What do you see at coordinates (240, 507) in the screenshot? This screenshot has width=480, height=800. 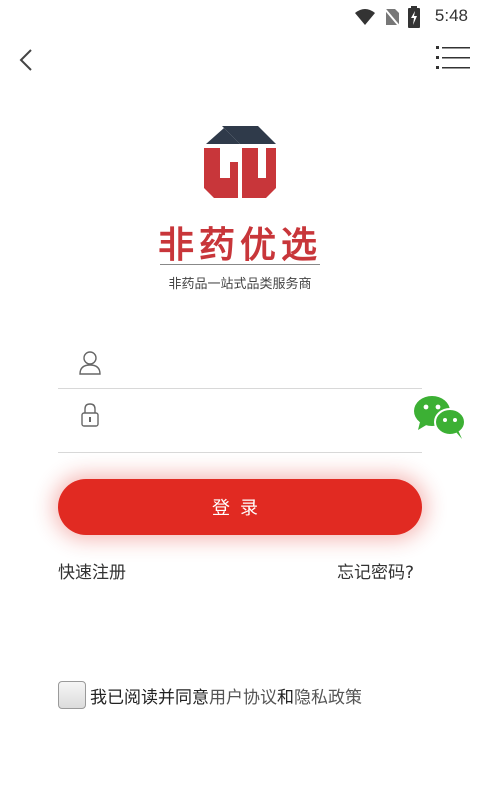 I see `login-button: 登录` at bounding box center [240, 507].